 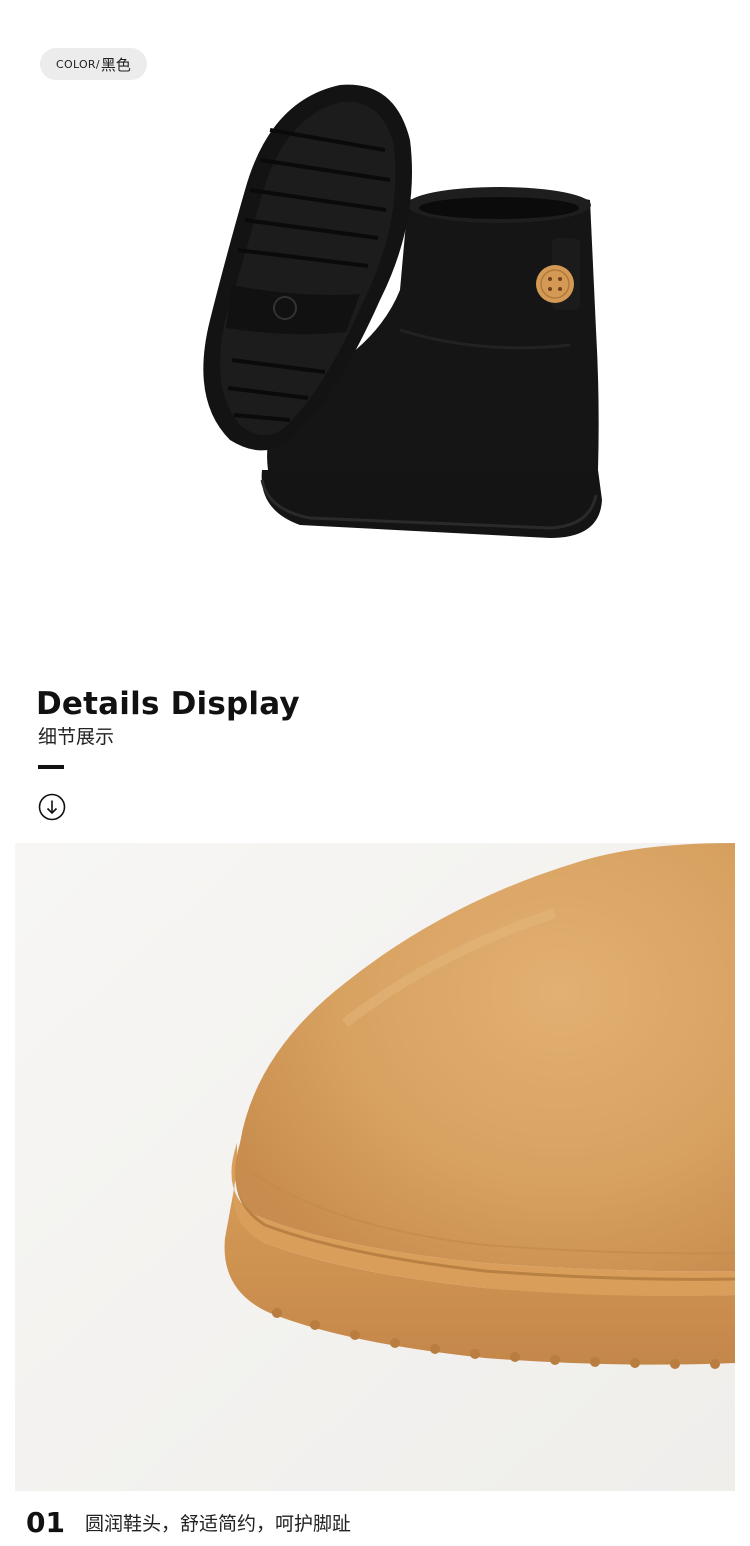 I want to click on color-tag-value: 黑色, so click(x=115, y=64).